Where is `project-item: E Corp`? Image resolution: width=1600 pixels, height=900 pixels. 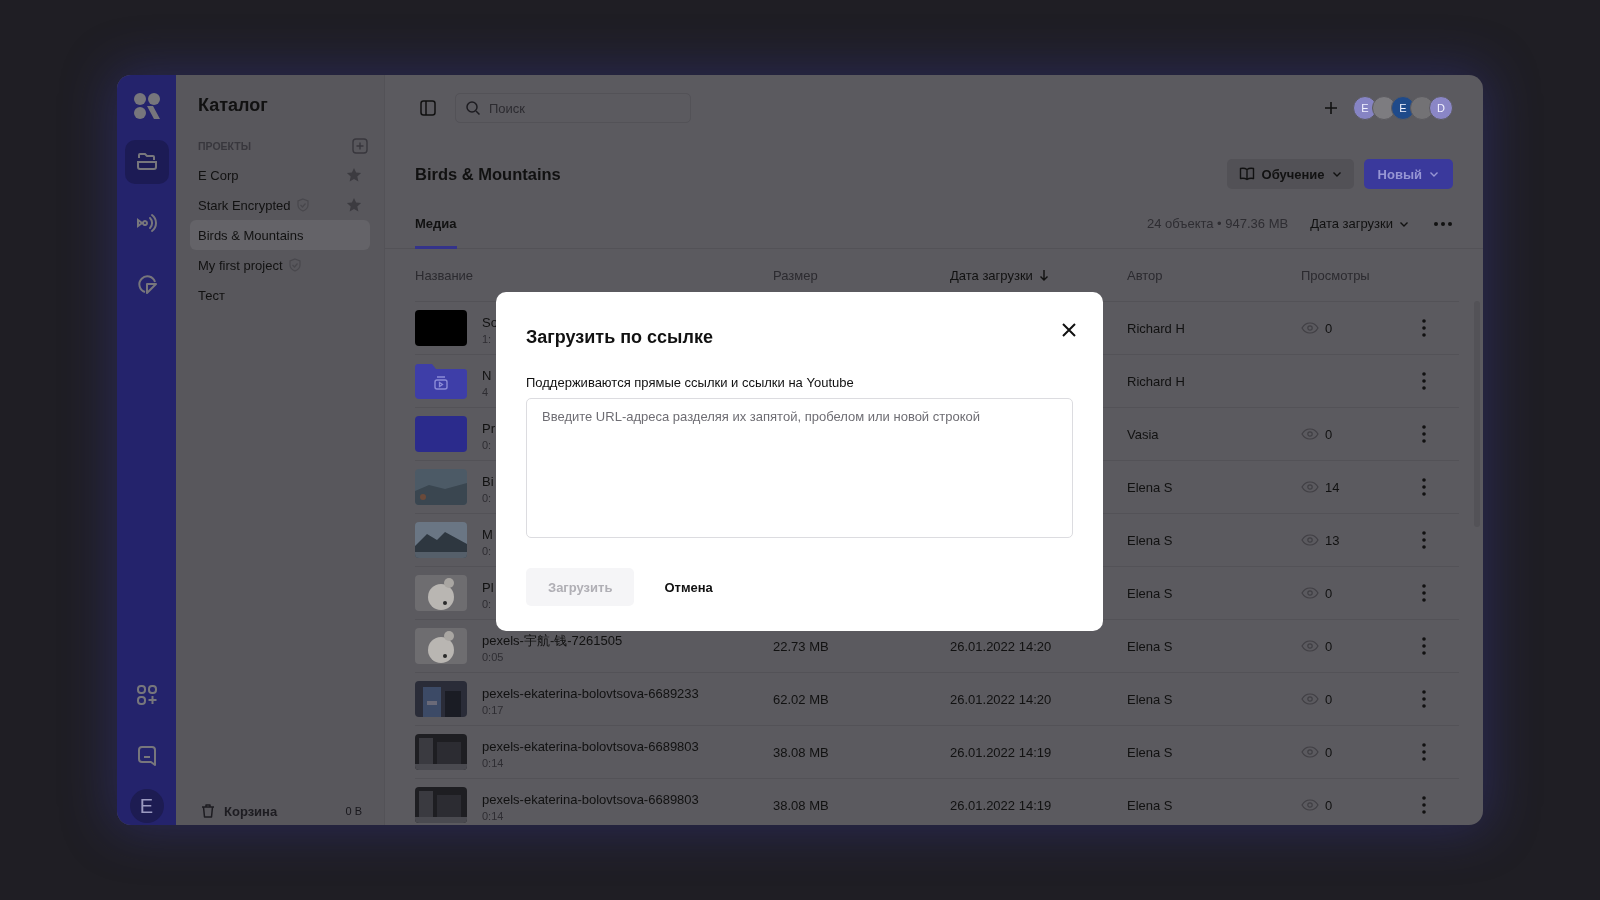 project-item: E Corp is located at coordinates (280, 175).